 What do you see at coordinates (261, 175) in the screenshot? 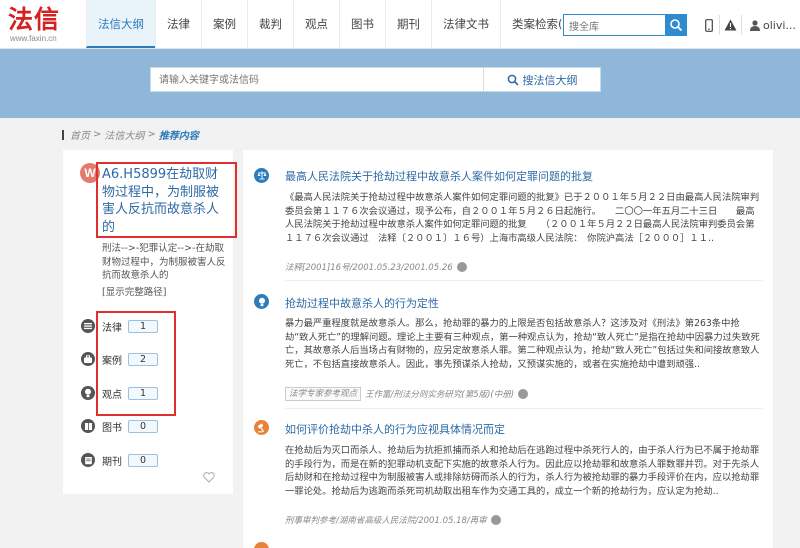
I see `scales-icon` at bounding box center [261, 175].